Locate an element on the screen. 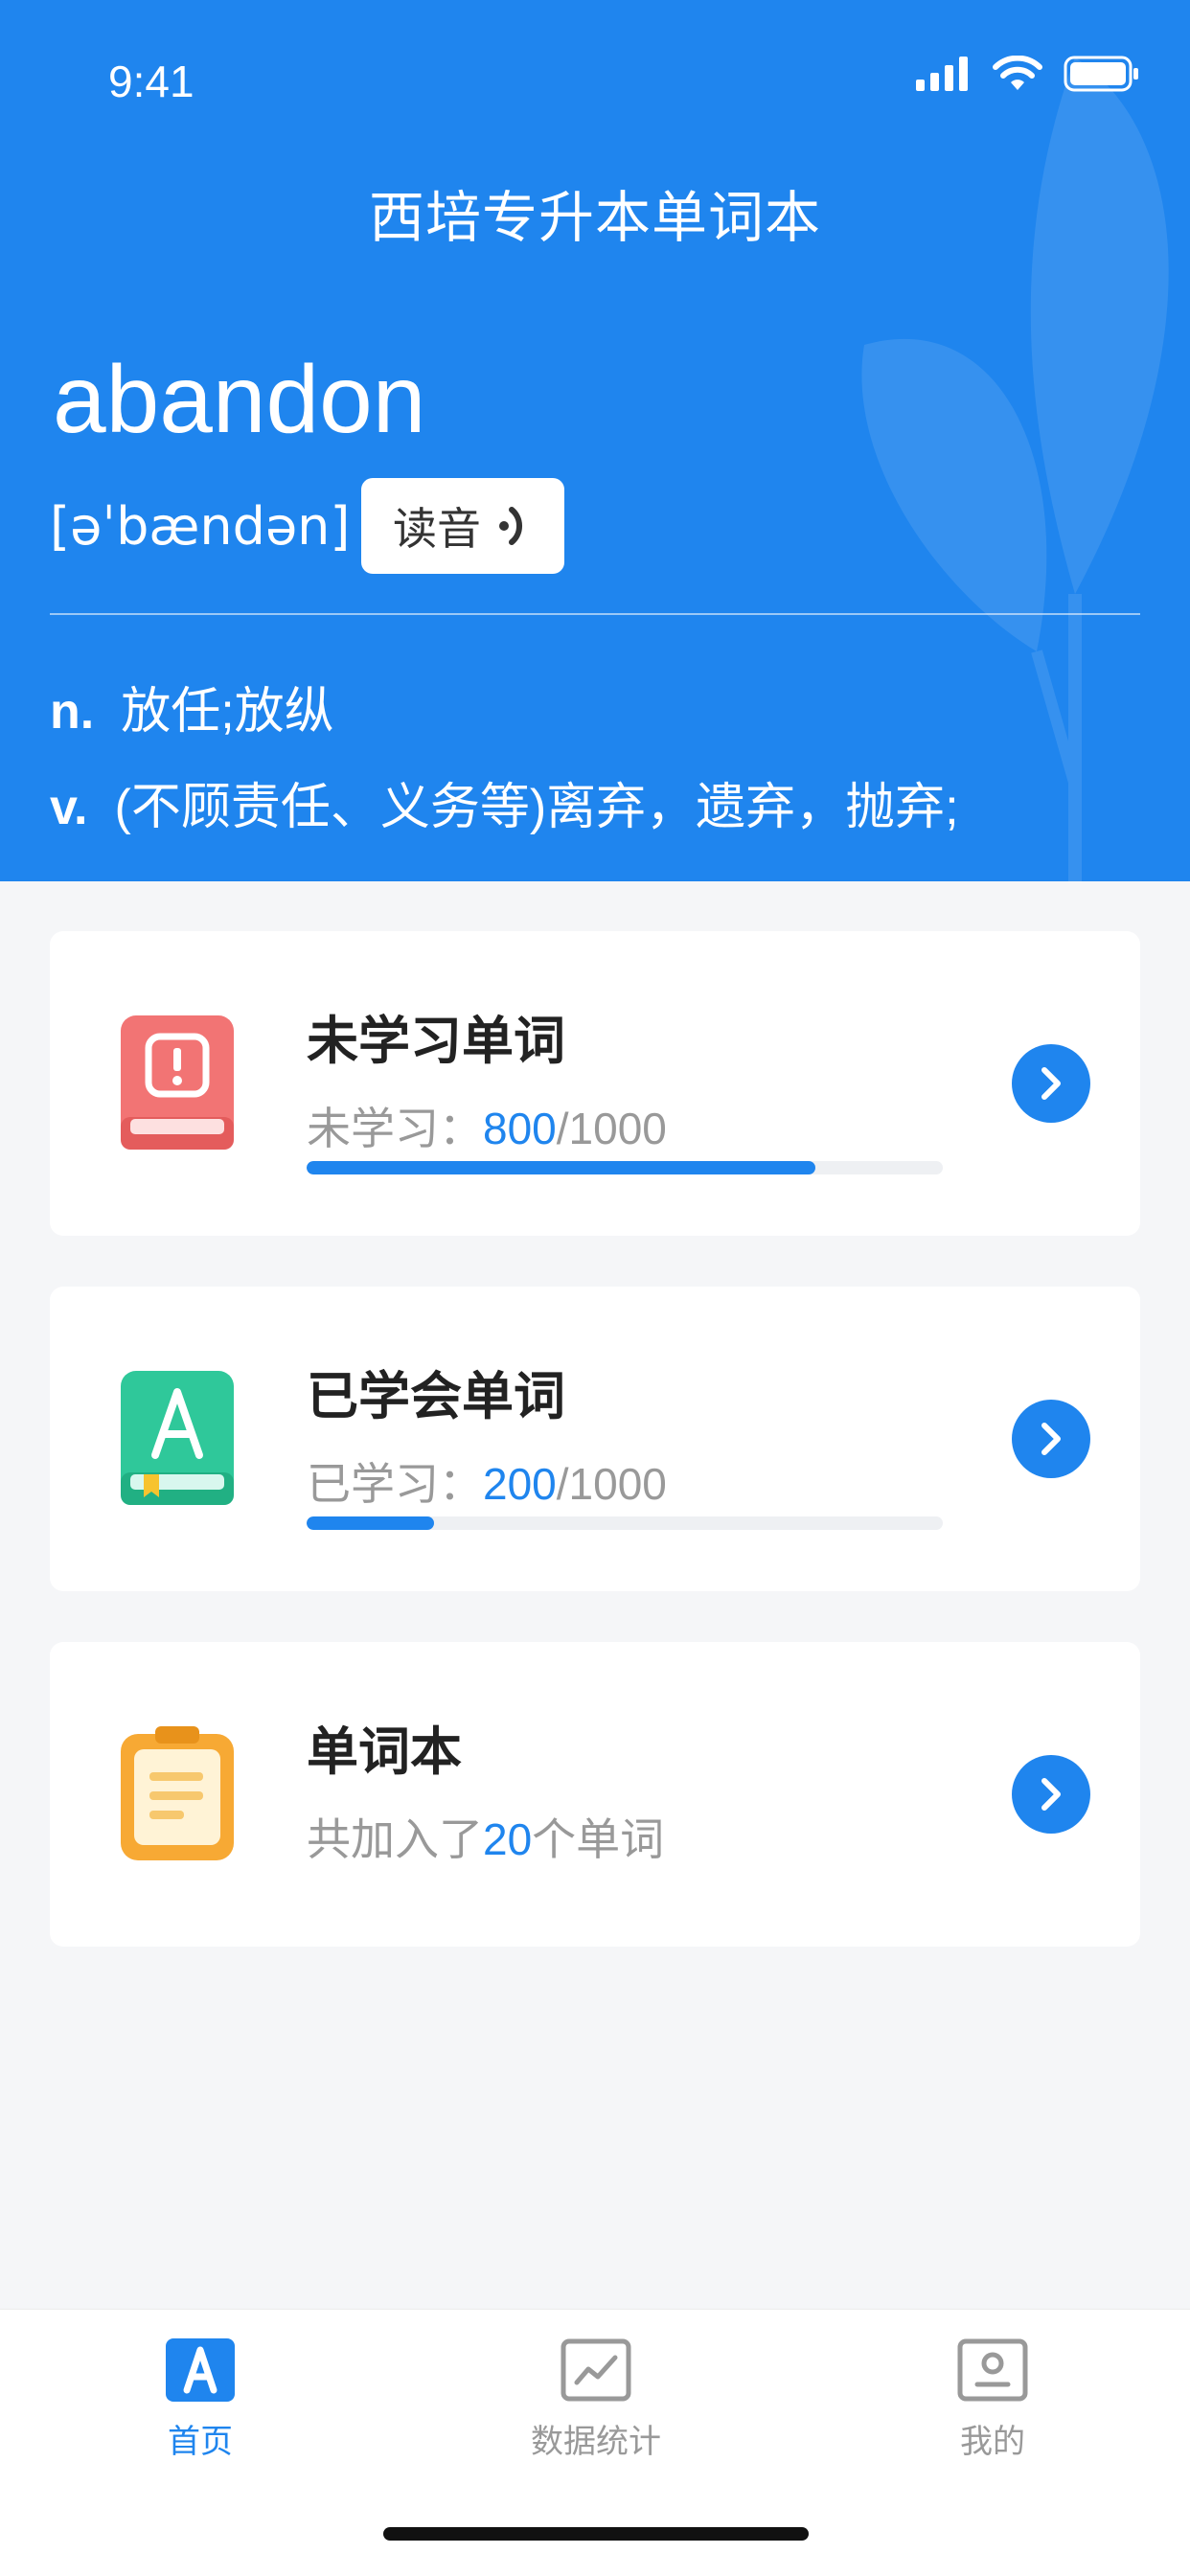  signal-icon is located at coordinates (942, 74).